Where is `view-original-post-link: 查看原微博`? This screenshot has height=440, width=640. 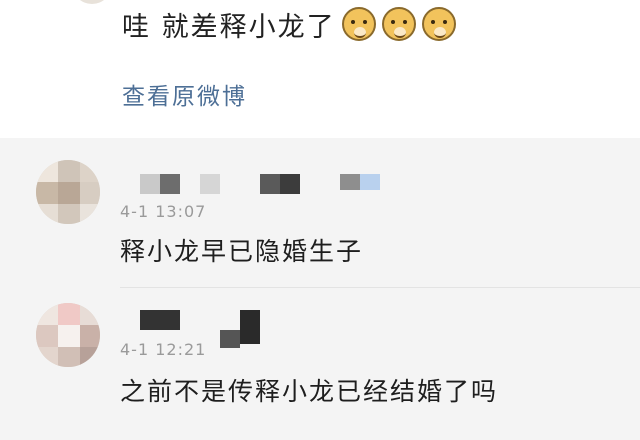 view-original-post-link: 查看原微博 is located at coordinates (184, 94).